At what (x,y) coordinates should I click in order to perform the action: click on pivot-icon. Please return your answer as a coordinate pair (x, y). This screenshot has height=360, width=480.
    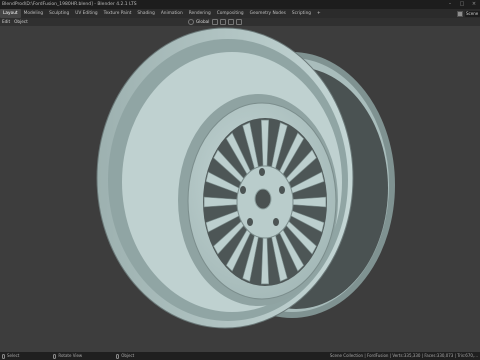
    Looking at the image, I should click on (215, 22).